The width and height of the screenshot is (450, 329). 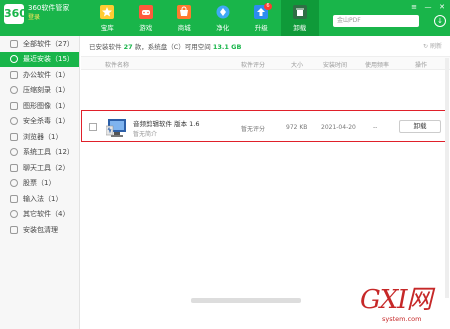 What do you see at coordinates (48, 17) in the screenshot?
I see `login-link: 登录` at bounding box center [48, 17].